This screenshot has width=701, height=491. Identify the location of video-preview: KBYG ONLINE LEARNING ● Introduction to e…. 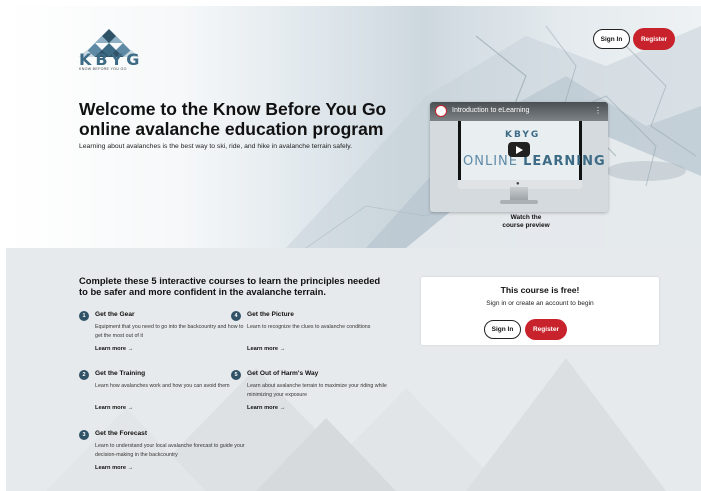
(519, 157).